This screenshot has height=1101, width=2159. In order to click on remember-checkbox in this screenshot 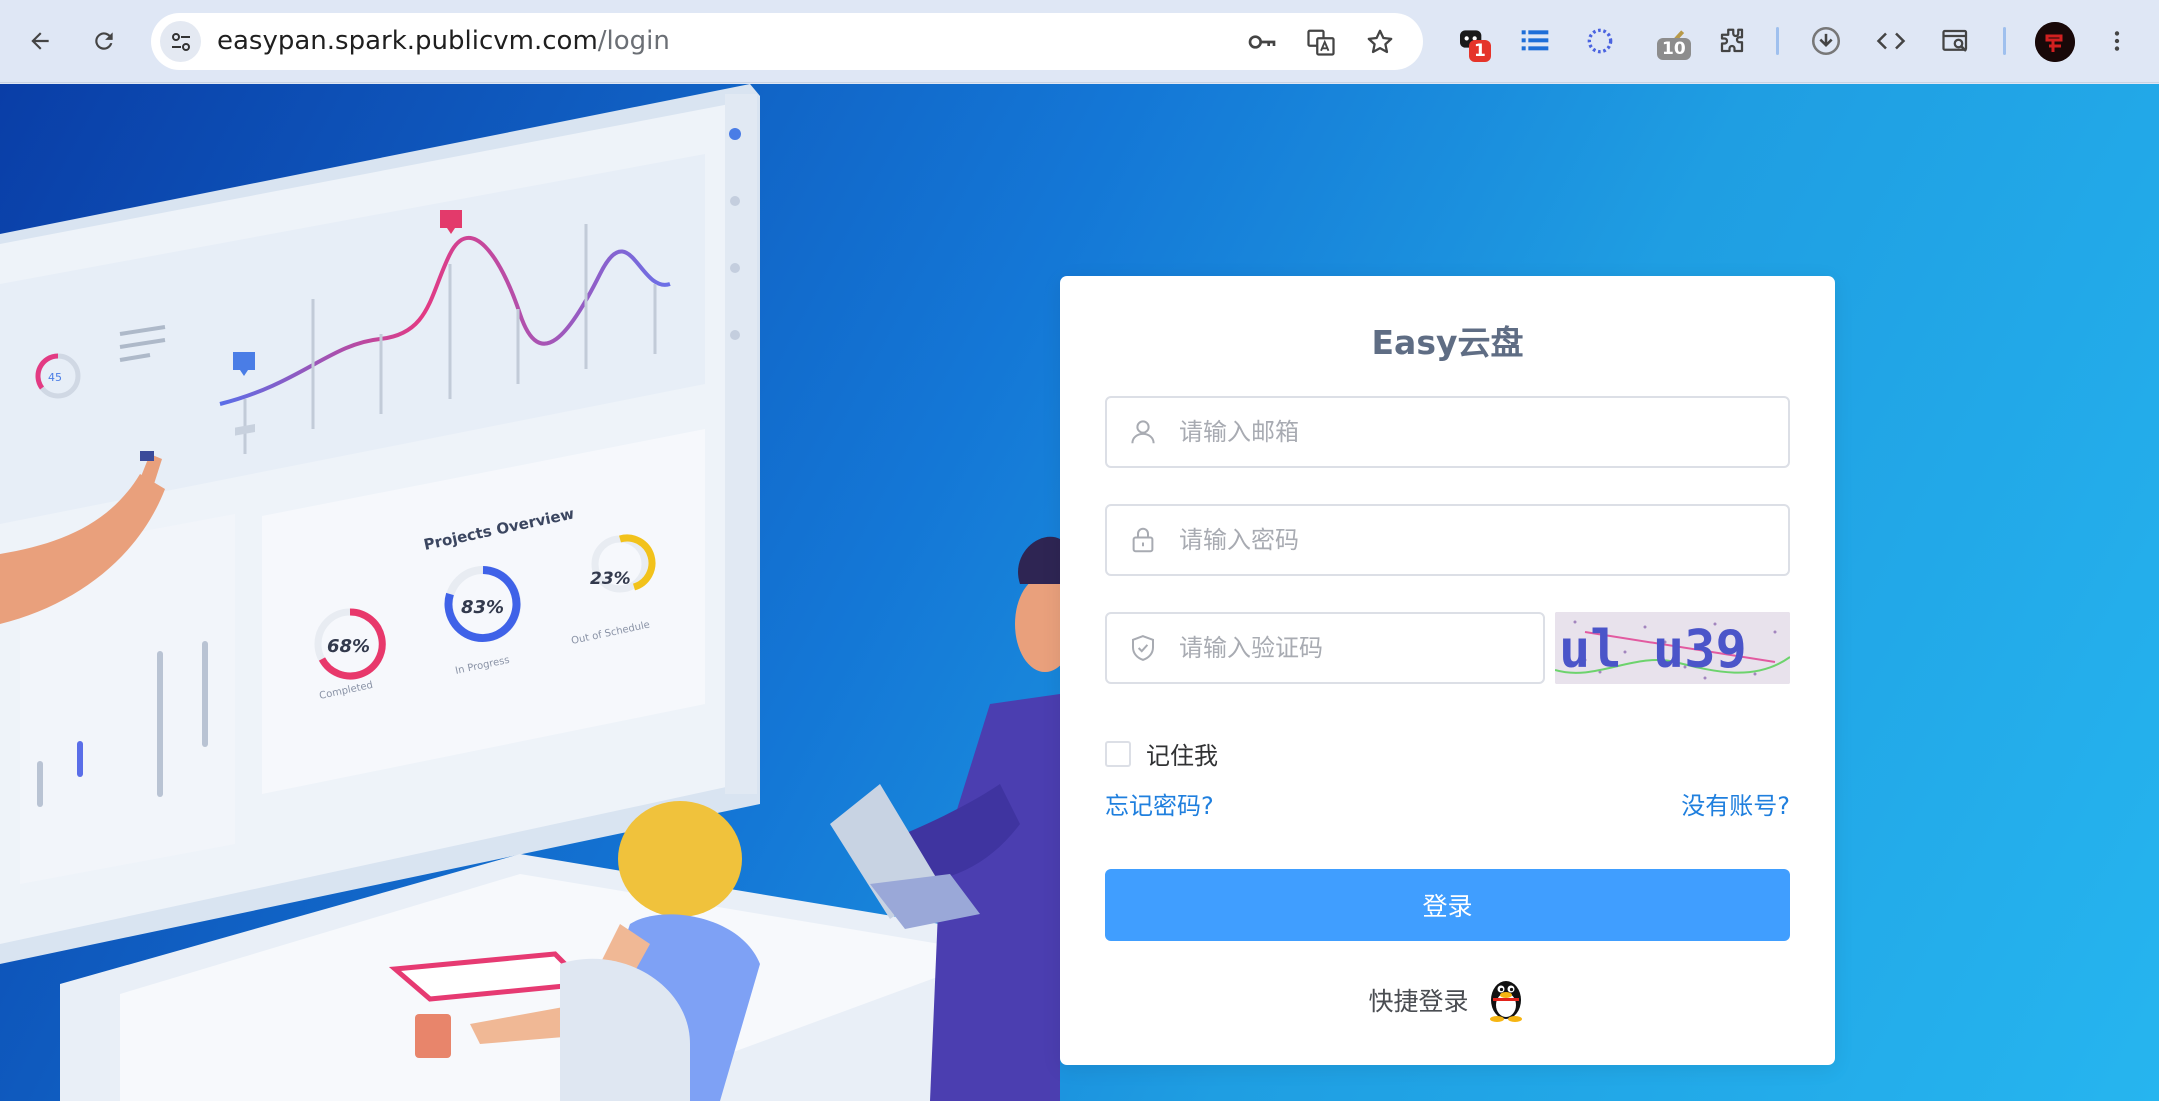, I will do `click(1118, 753)`.